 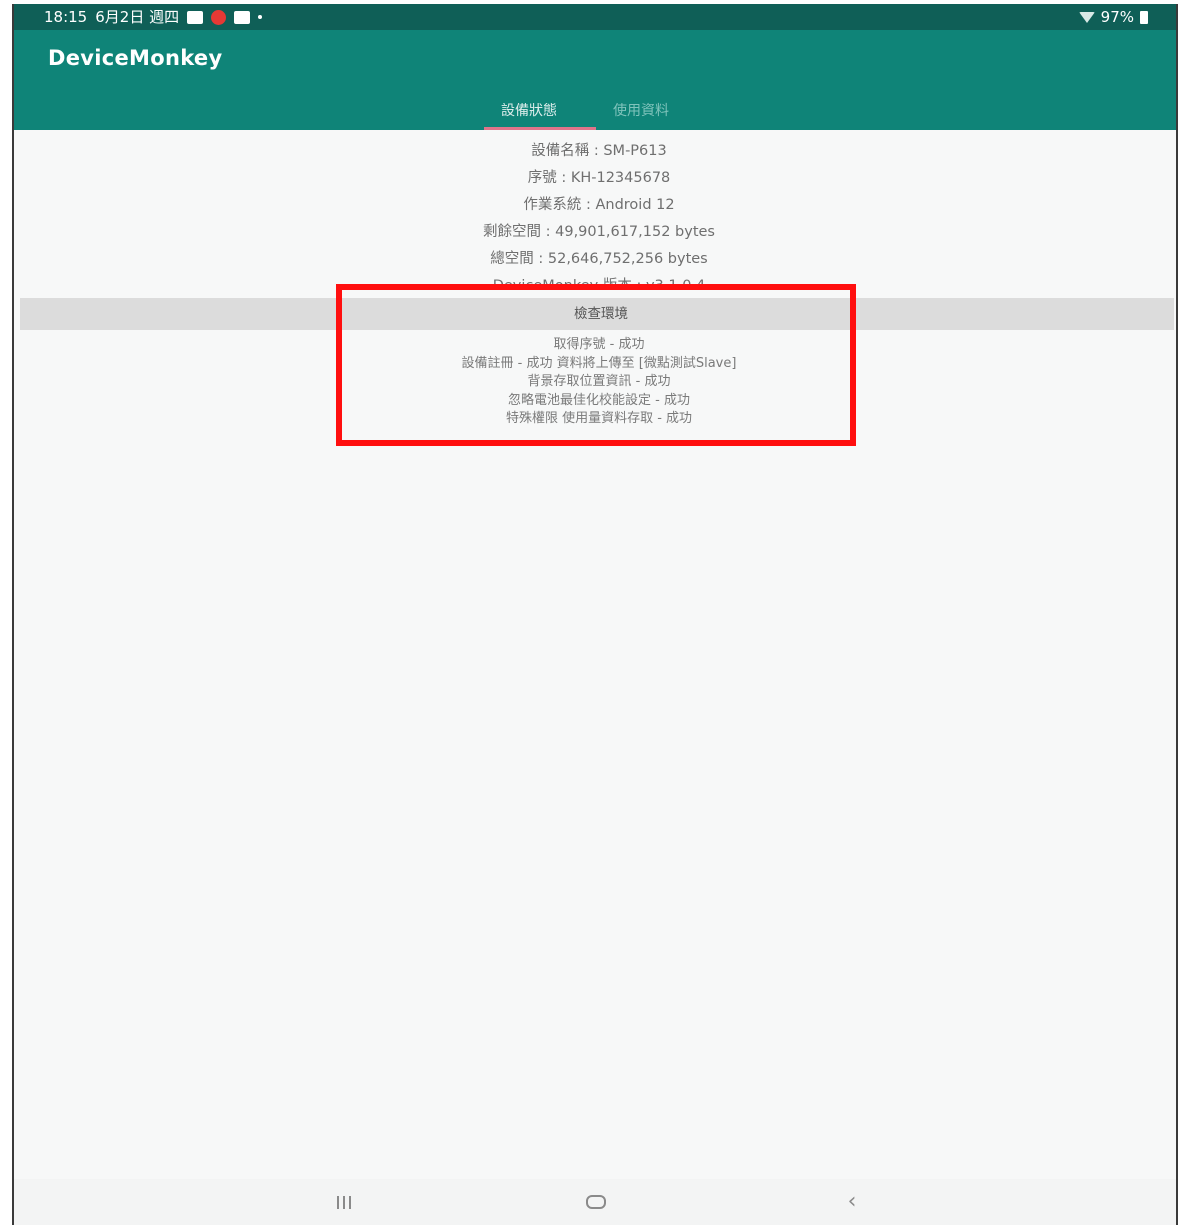 What do you see at coordinates (1086, 17) in the screenshot?
I see `wifi-icon` at bounding box center [1086, 17].